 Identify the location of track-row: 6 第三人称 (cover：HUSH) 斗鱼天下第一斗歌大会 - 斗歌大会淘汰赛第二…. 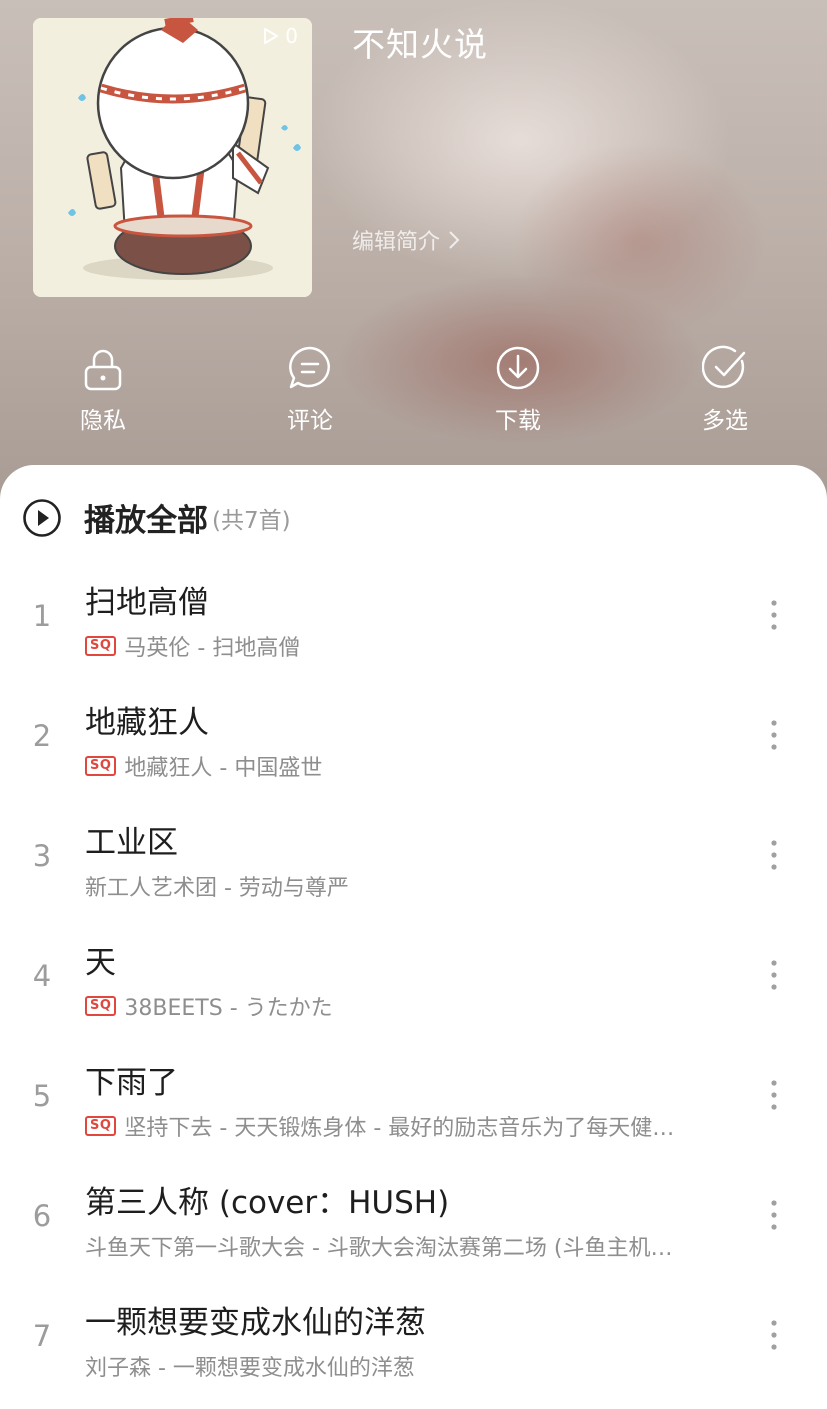
(413, 1215).